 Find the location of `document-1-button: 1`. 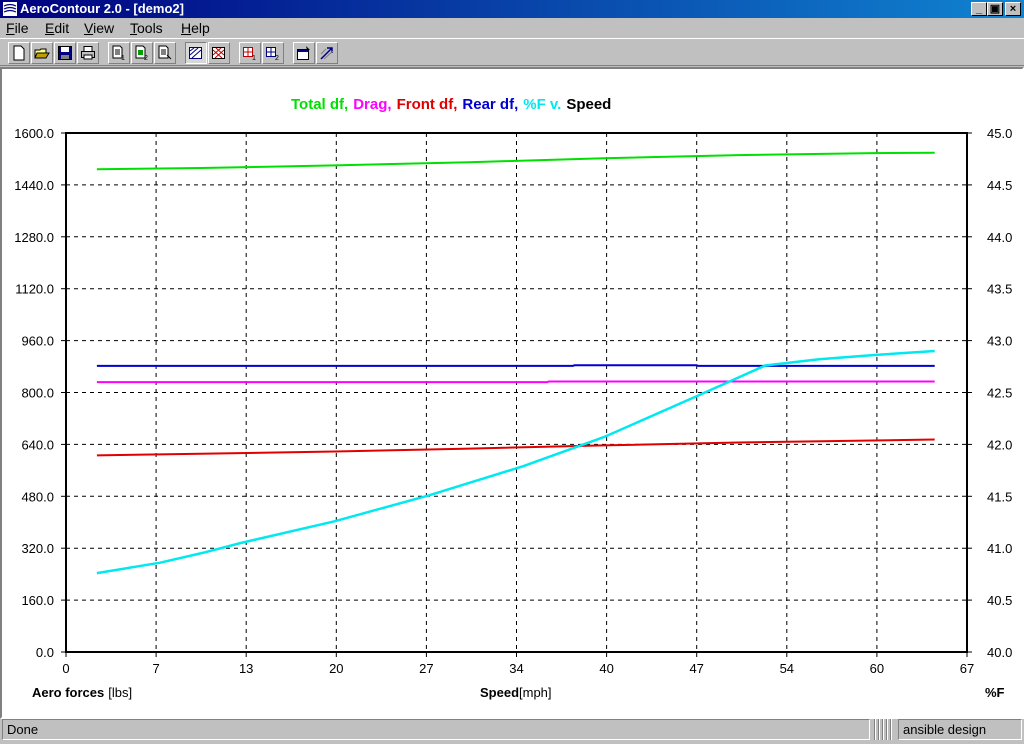

document-1-button: 1 is located at coordinates (119, 53).